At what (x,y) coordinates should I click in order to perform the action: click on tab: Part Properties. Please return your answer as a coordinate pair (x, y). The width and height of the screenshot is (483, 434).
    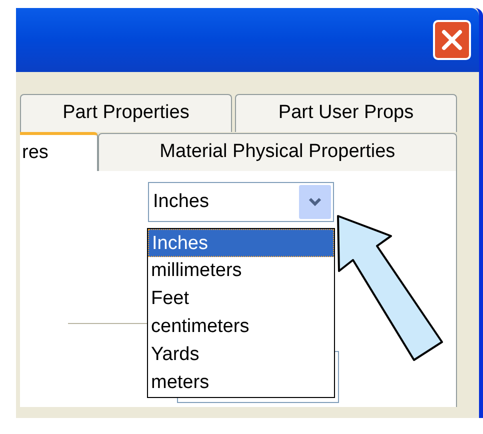
    Looking at the image, I should click on (126, 113).